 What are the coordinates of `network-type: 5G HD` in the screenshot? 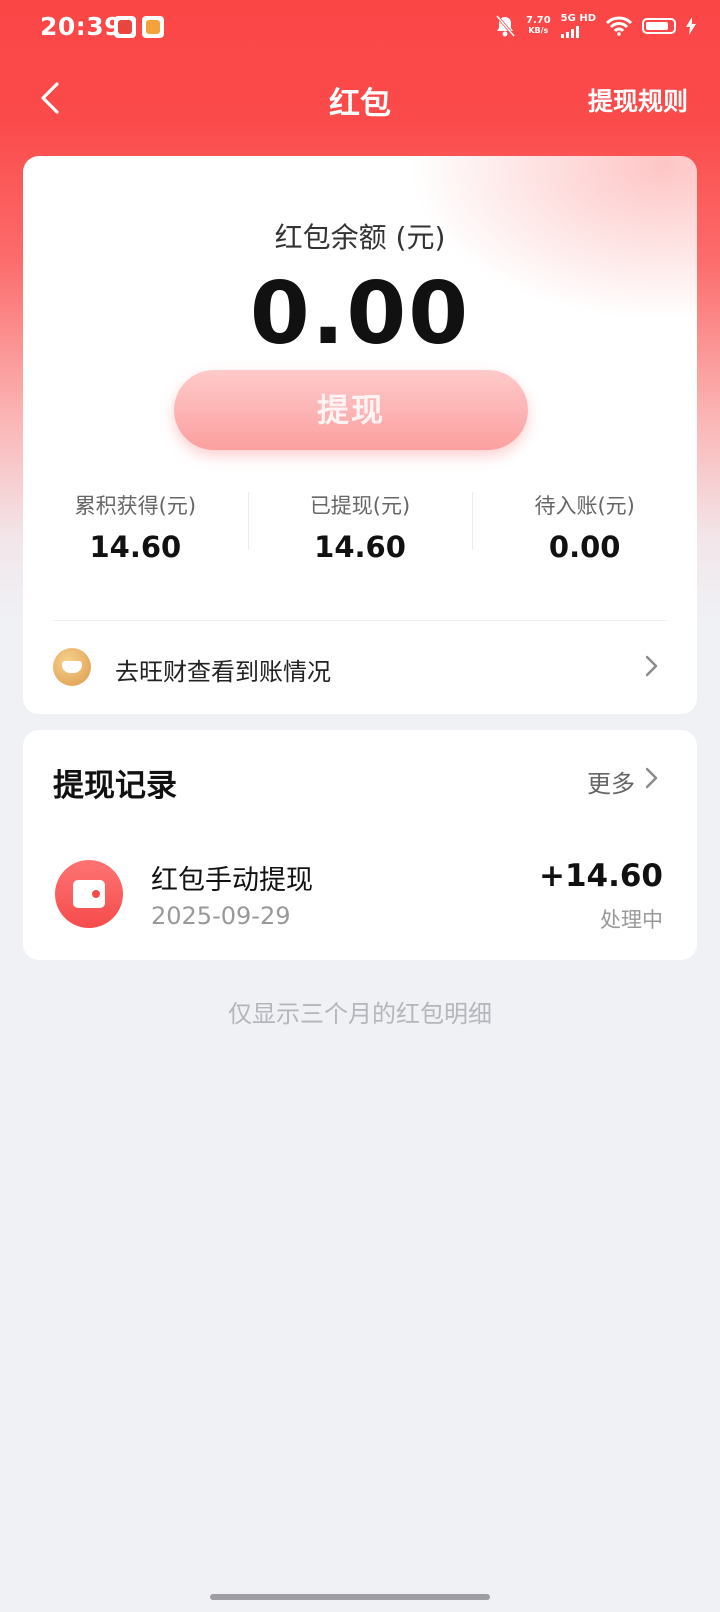 It's located at (578, 18).